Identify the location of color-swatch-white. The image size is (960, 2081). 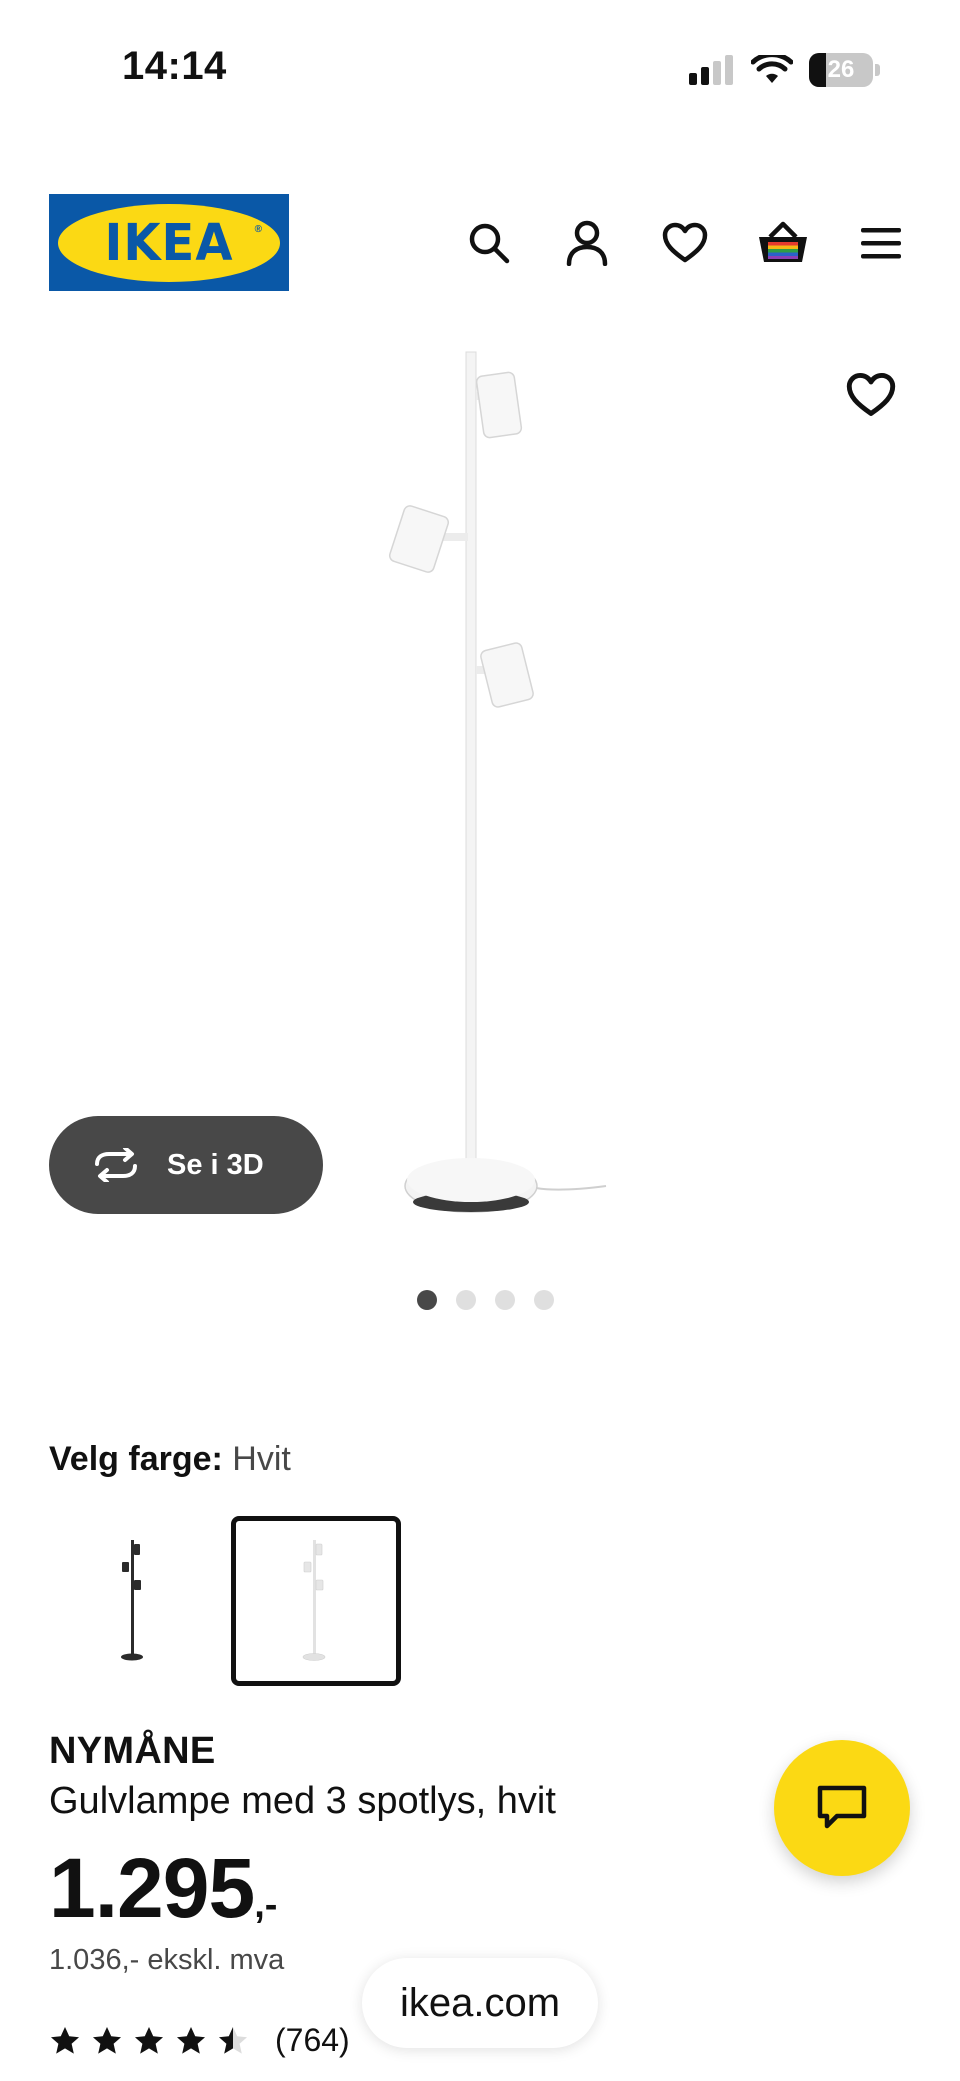
(316, 1601).